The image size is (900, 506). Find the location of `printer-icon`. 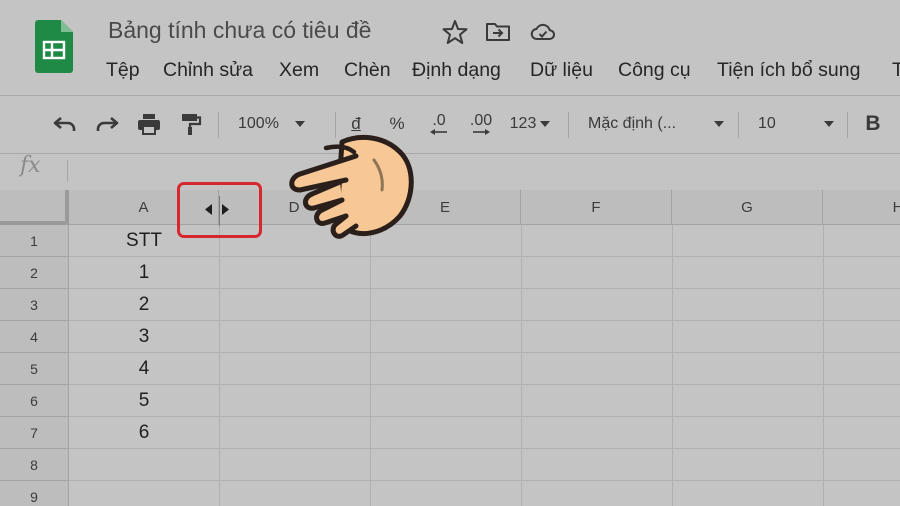

printer-icon is located at coordinates (149, 124).